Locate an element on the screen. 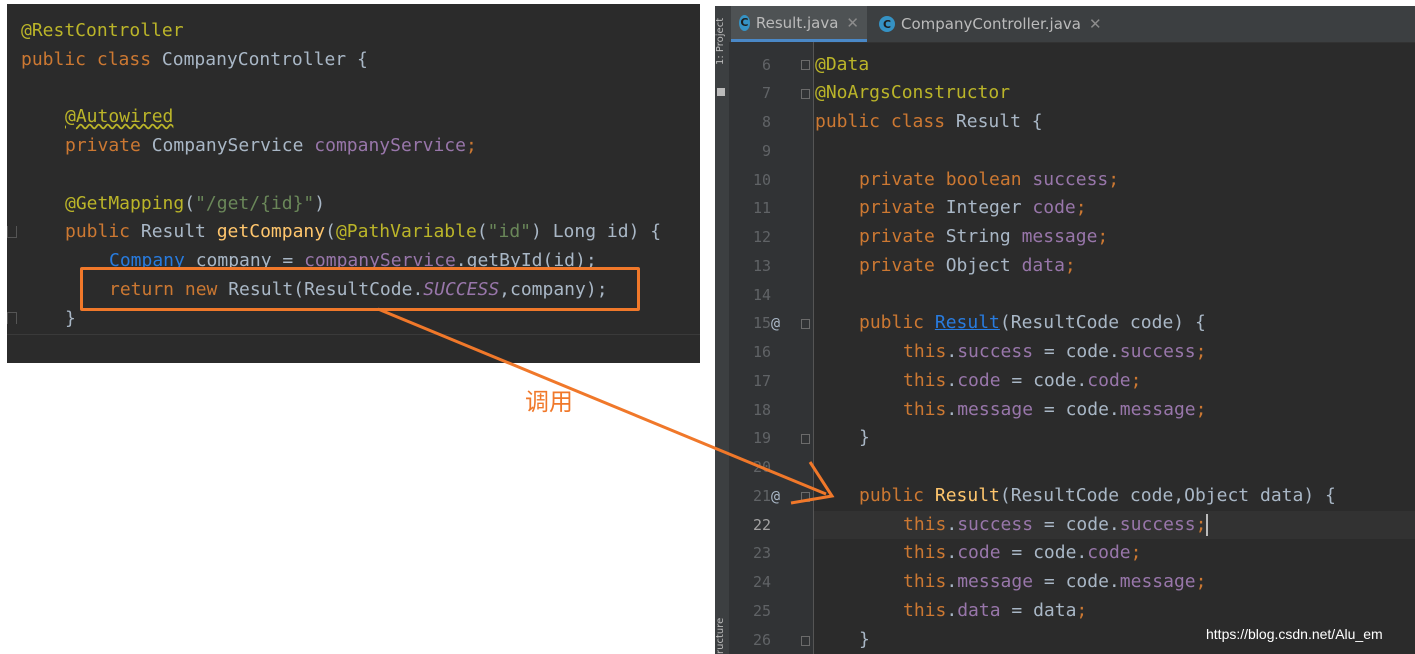  line-number: 9 is located at coordinates (766, 151).